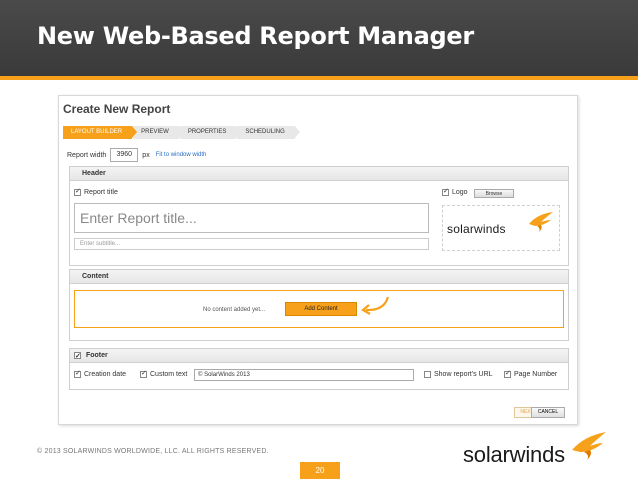  Describe the element at coordinates (514, 454) in the screenshot. I see `brand-wordmark: solarwinds` at that location.